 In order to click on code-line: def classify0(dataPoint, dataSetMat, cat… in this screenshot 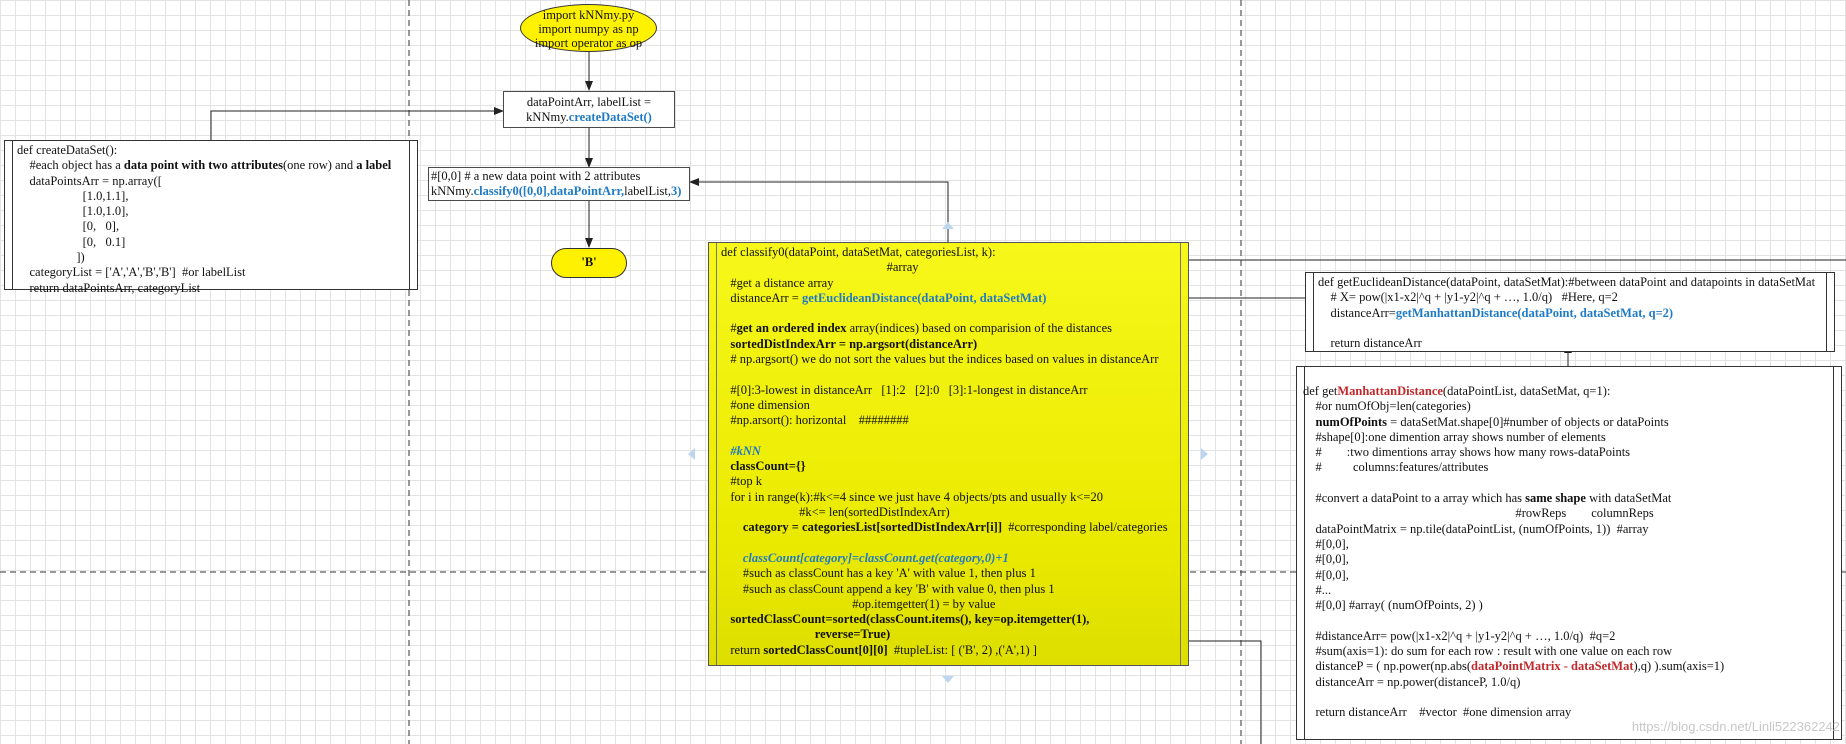, I will do `click(947, 252)`.